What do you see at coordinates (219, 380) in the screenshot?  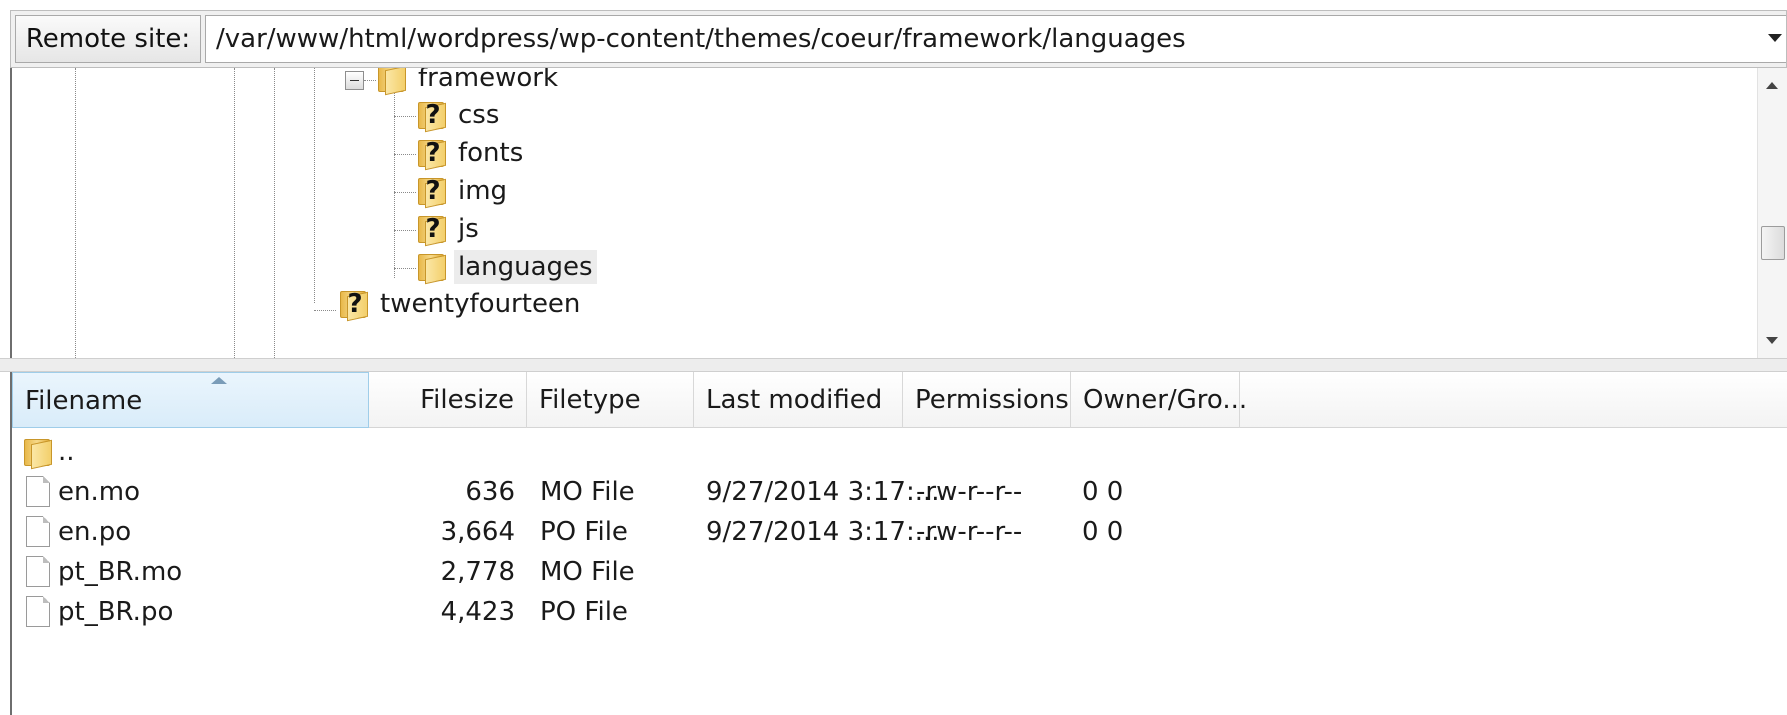 I see `sort-ascending-icon` at bounding box center [219, 380].